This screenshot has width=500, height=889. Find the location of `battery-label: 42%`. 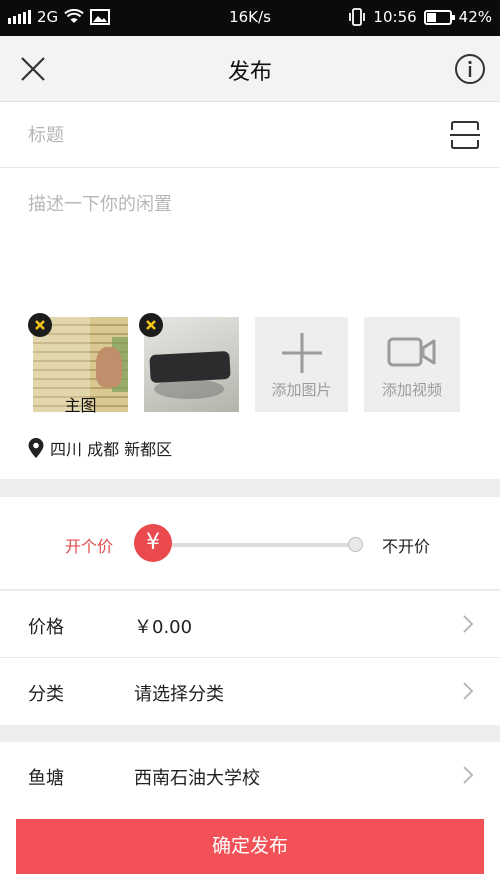

battery-label: 42% is located at coordinates (475, 17).